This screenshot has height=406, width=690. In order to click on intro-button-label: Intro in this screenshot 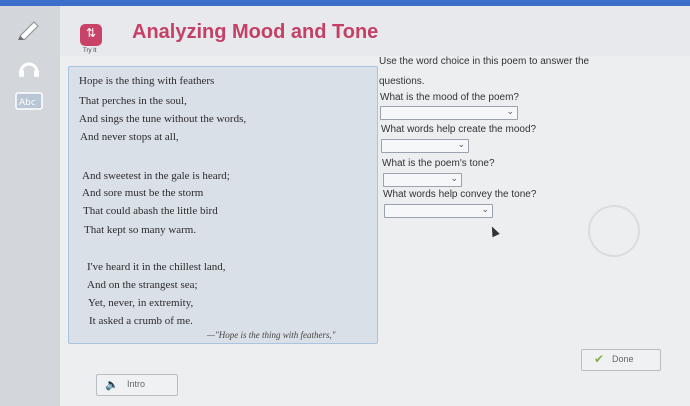, I will do `click(136, 384)`.